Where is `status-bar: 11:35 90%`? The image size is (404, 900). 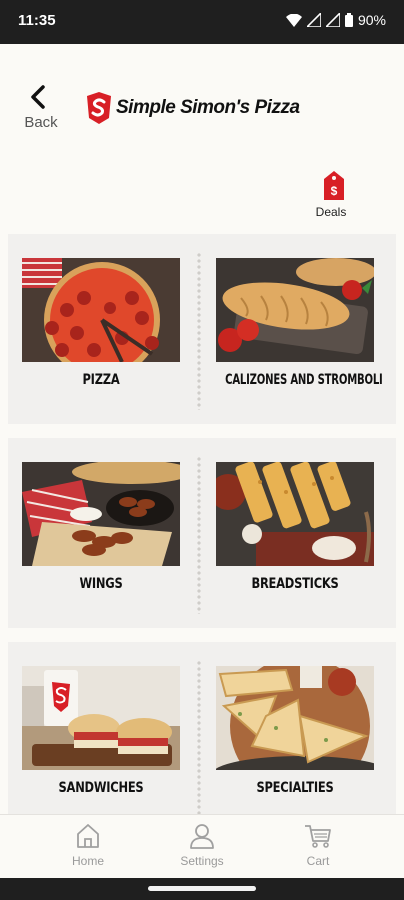 status-bar: 11:35 90% is located at coordinates (202, 22).